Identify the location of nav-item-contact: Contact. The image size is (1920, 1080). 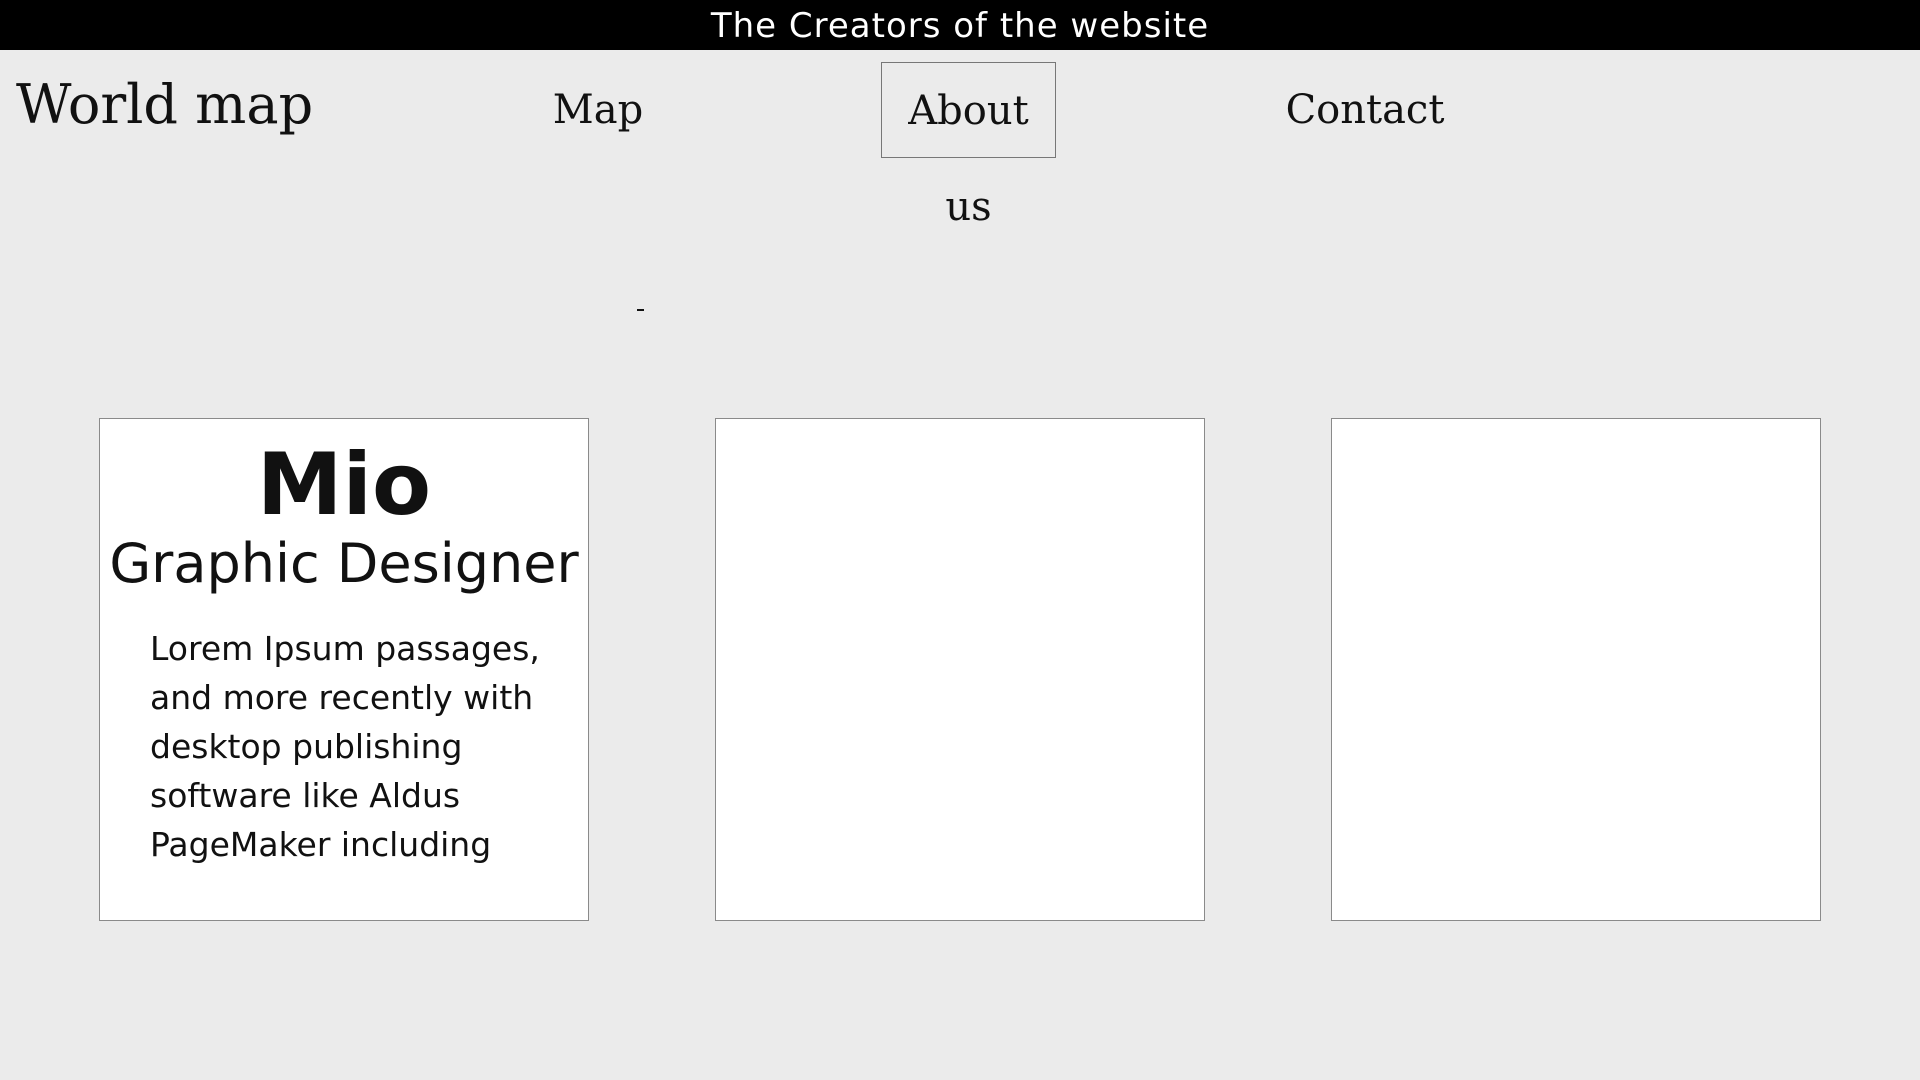
(1365, 110).